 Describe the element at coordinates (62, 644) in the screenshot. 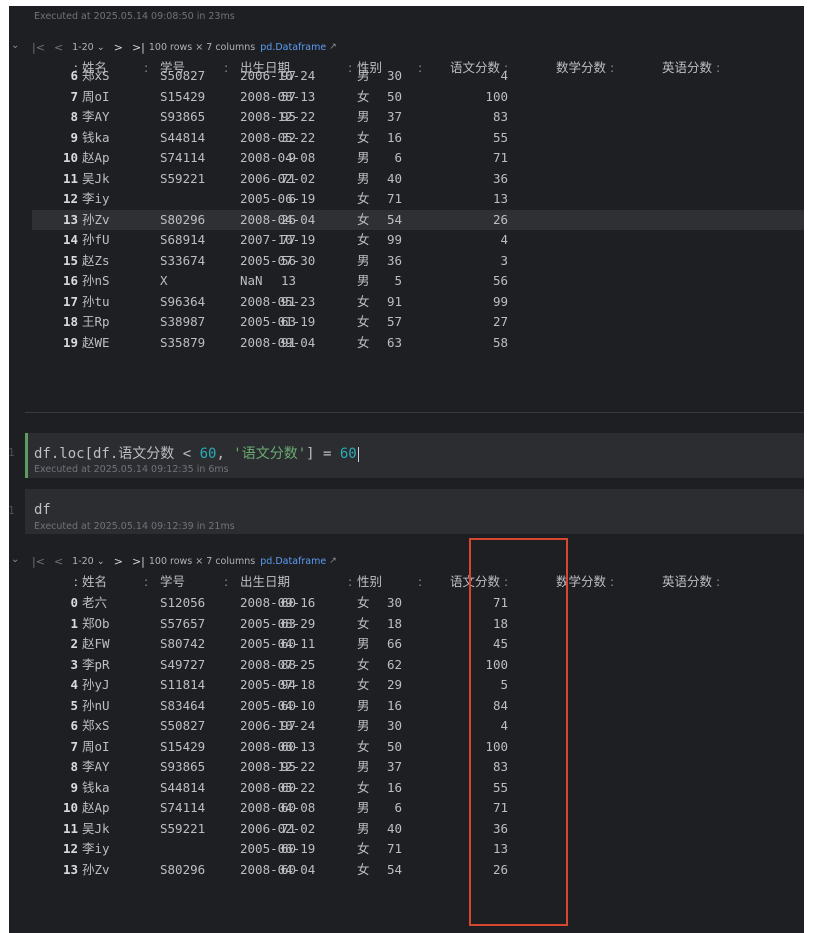

I see `row-index: 2` at that location.